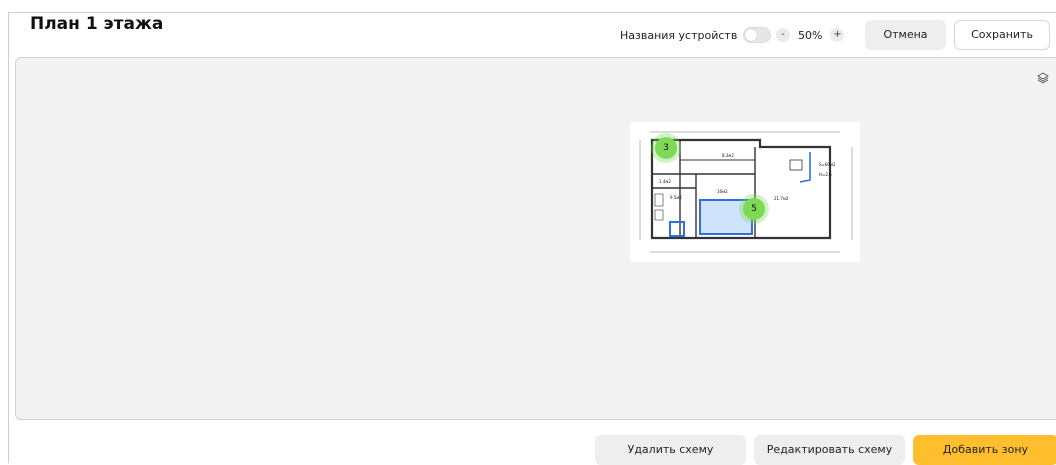 This screenshot has height=465, width=1056. I want to click on device-marker: 5, so click(754, 209).